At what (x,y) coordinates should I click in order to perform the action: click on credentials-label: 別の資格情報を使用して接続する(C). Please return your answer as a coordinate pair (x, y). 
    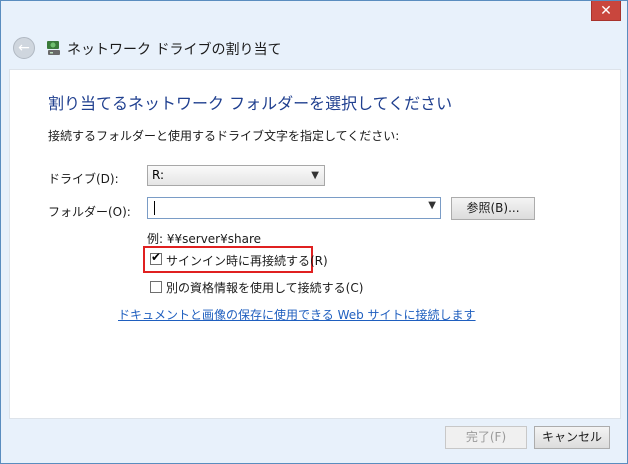
    Looking at the image, I should click on (264, 287).